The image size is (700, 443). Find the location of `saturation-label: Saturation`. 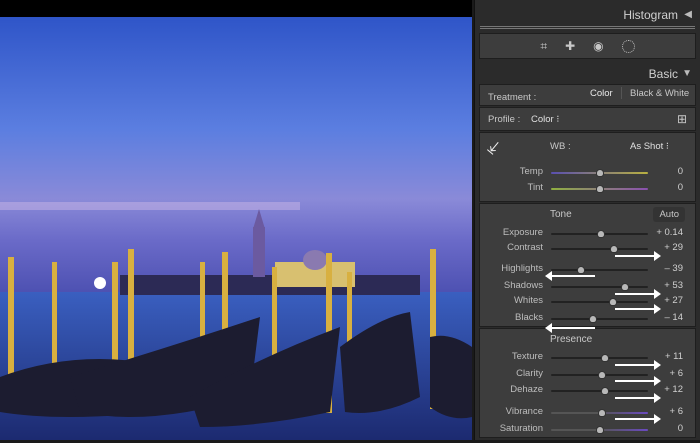

saturation-label: Saturation is located at coordinates (521, 428).